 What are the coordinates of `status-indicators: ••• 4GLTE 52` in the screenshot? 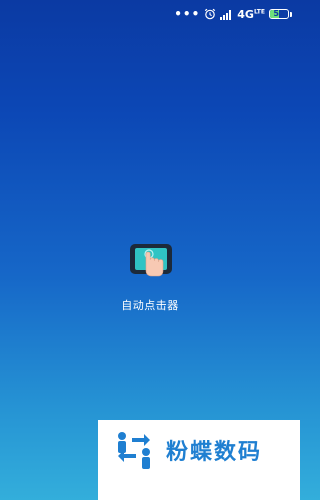 It's located at (233, 14).